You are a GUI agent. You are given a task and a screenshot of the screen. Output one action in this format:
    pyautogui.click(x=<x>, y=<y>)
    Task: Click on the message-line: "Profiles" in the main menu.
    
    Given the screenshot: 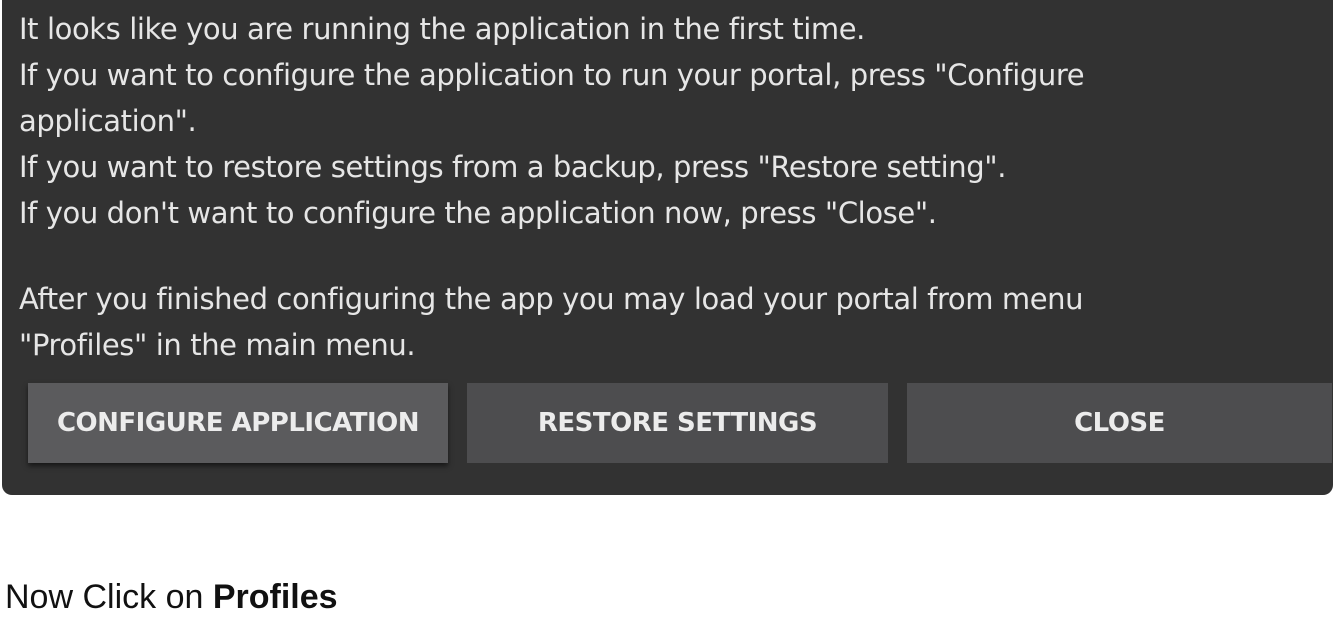 What is the action you would take?
    pyautogui.click(x=217, y=345)
    